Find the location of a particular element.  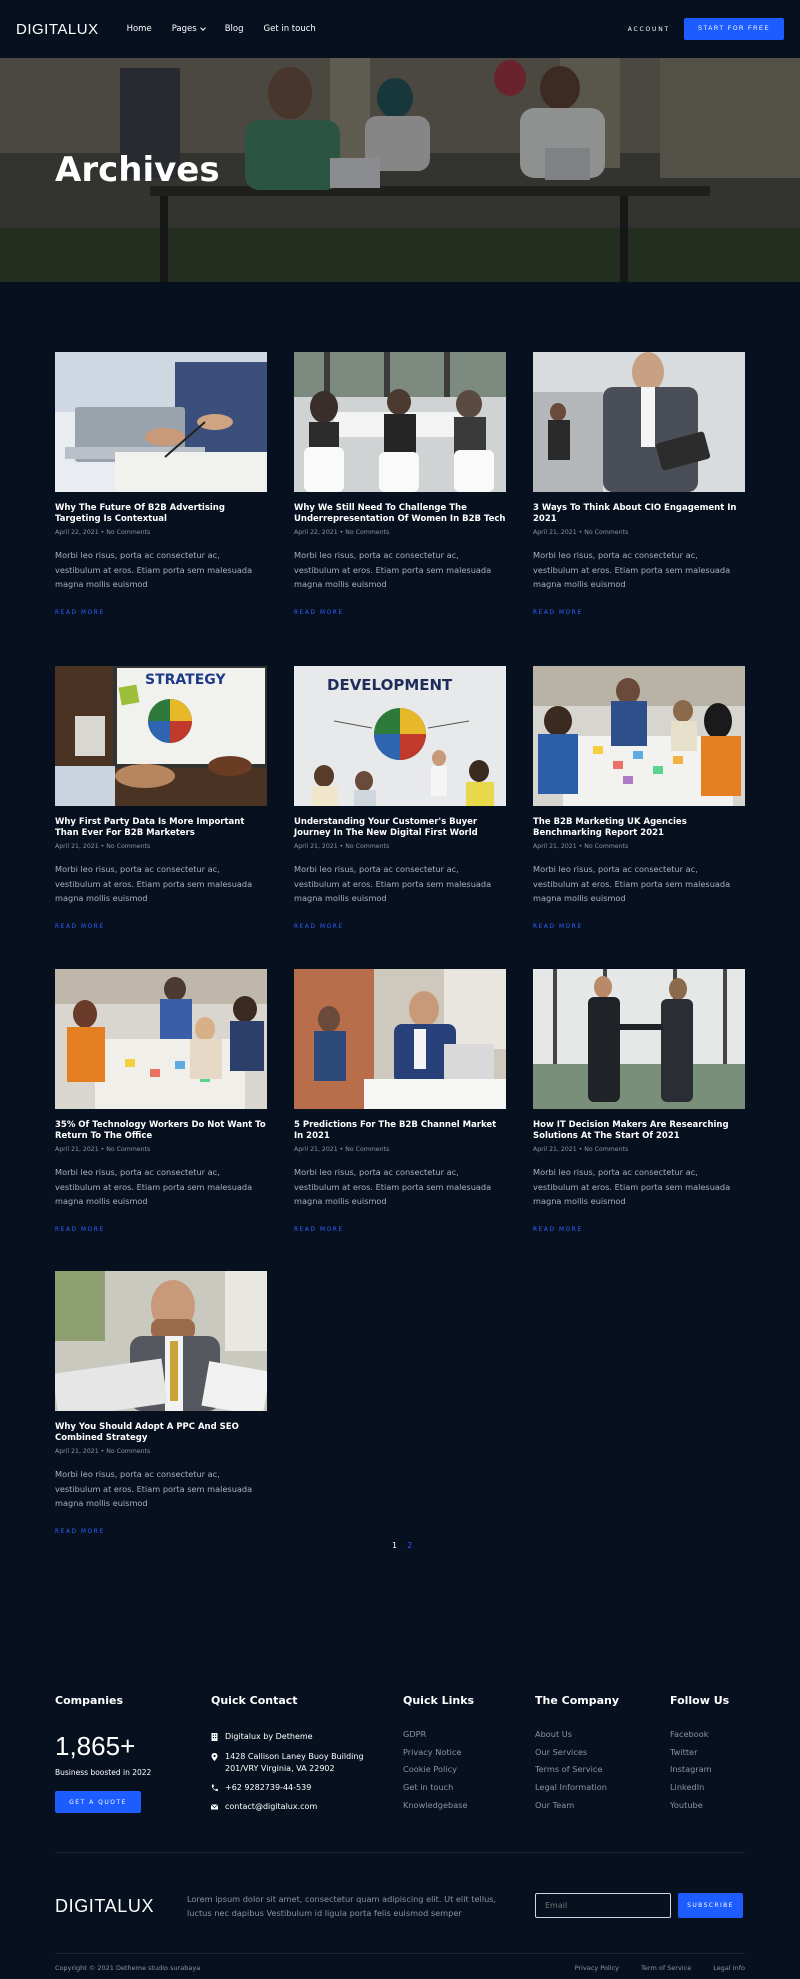

companies-caption: Business boosted in 2022 is located at coordinates (103, 1772).